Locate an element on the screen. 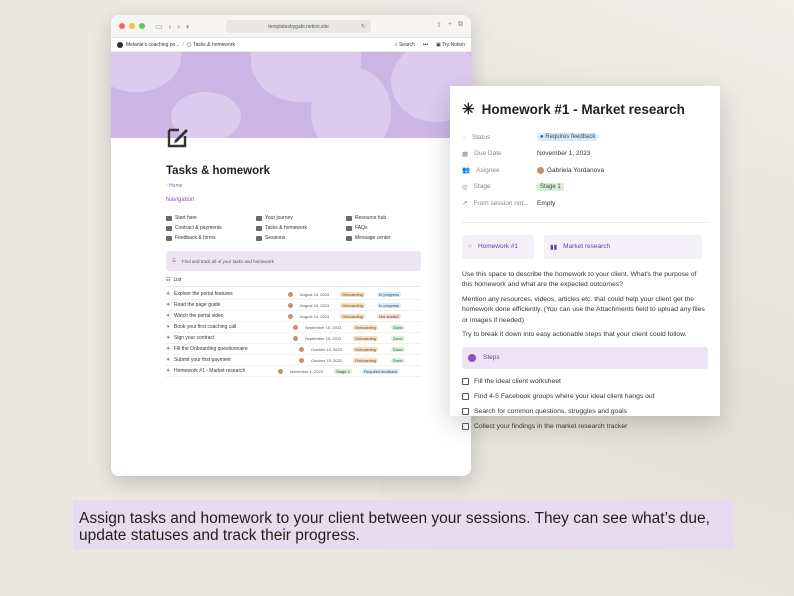 Image resolution: width=794 pixels, height=596 pixels. reload-icon: ↻ is located at coordinates (363, 26).